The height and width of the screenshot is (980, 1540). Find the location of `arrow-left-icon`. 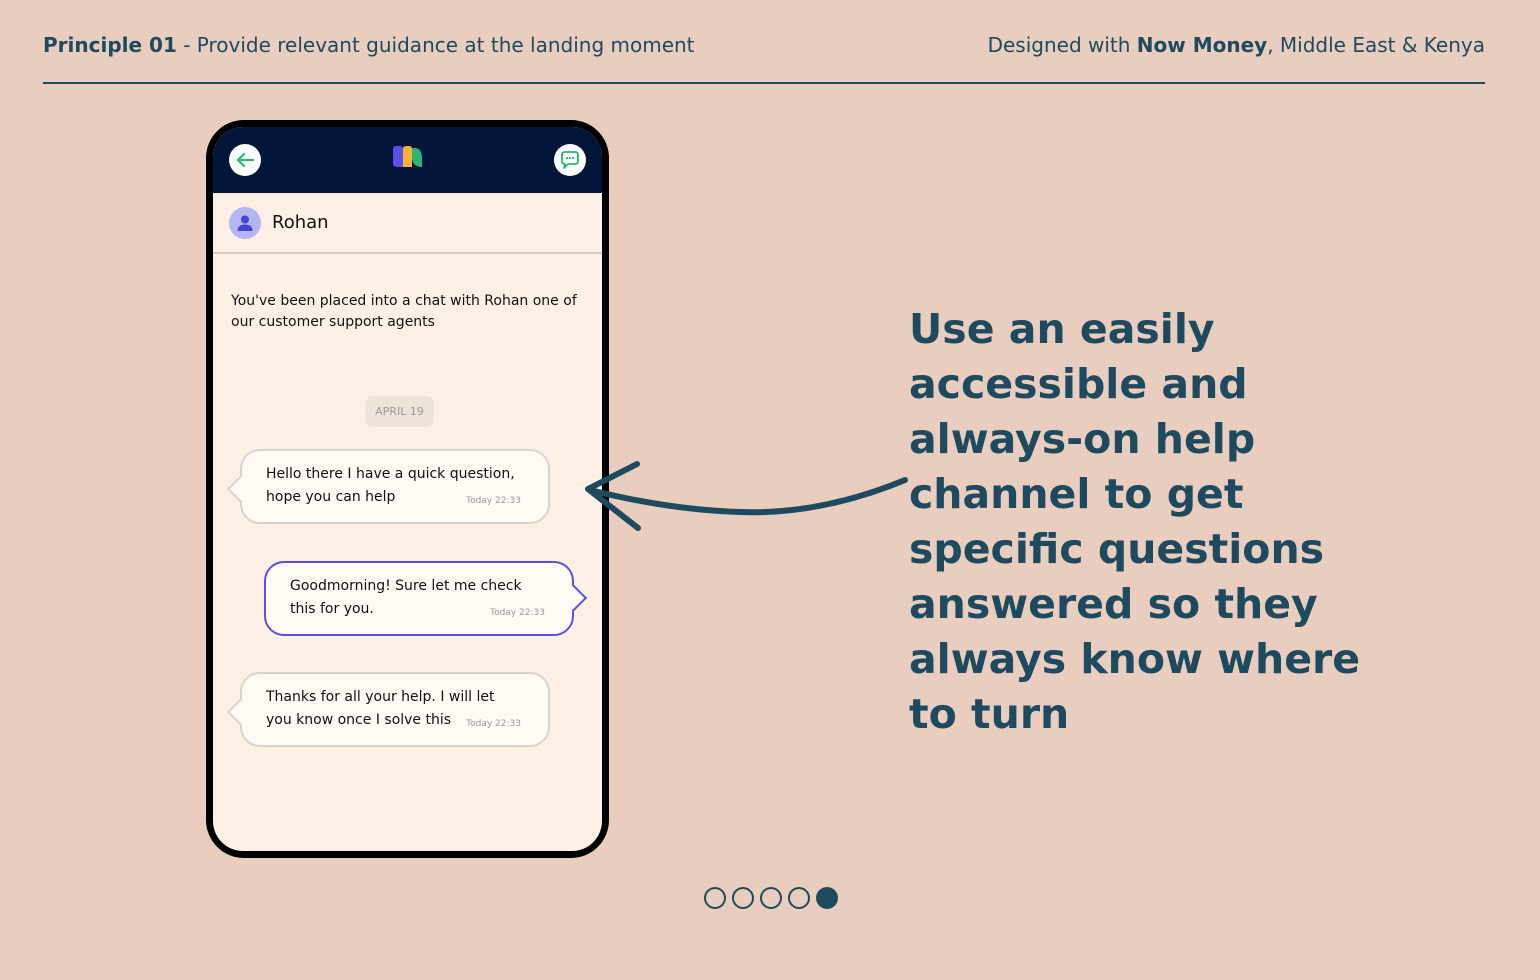

arrow-left-icon is located at coordinates (245, 160).